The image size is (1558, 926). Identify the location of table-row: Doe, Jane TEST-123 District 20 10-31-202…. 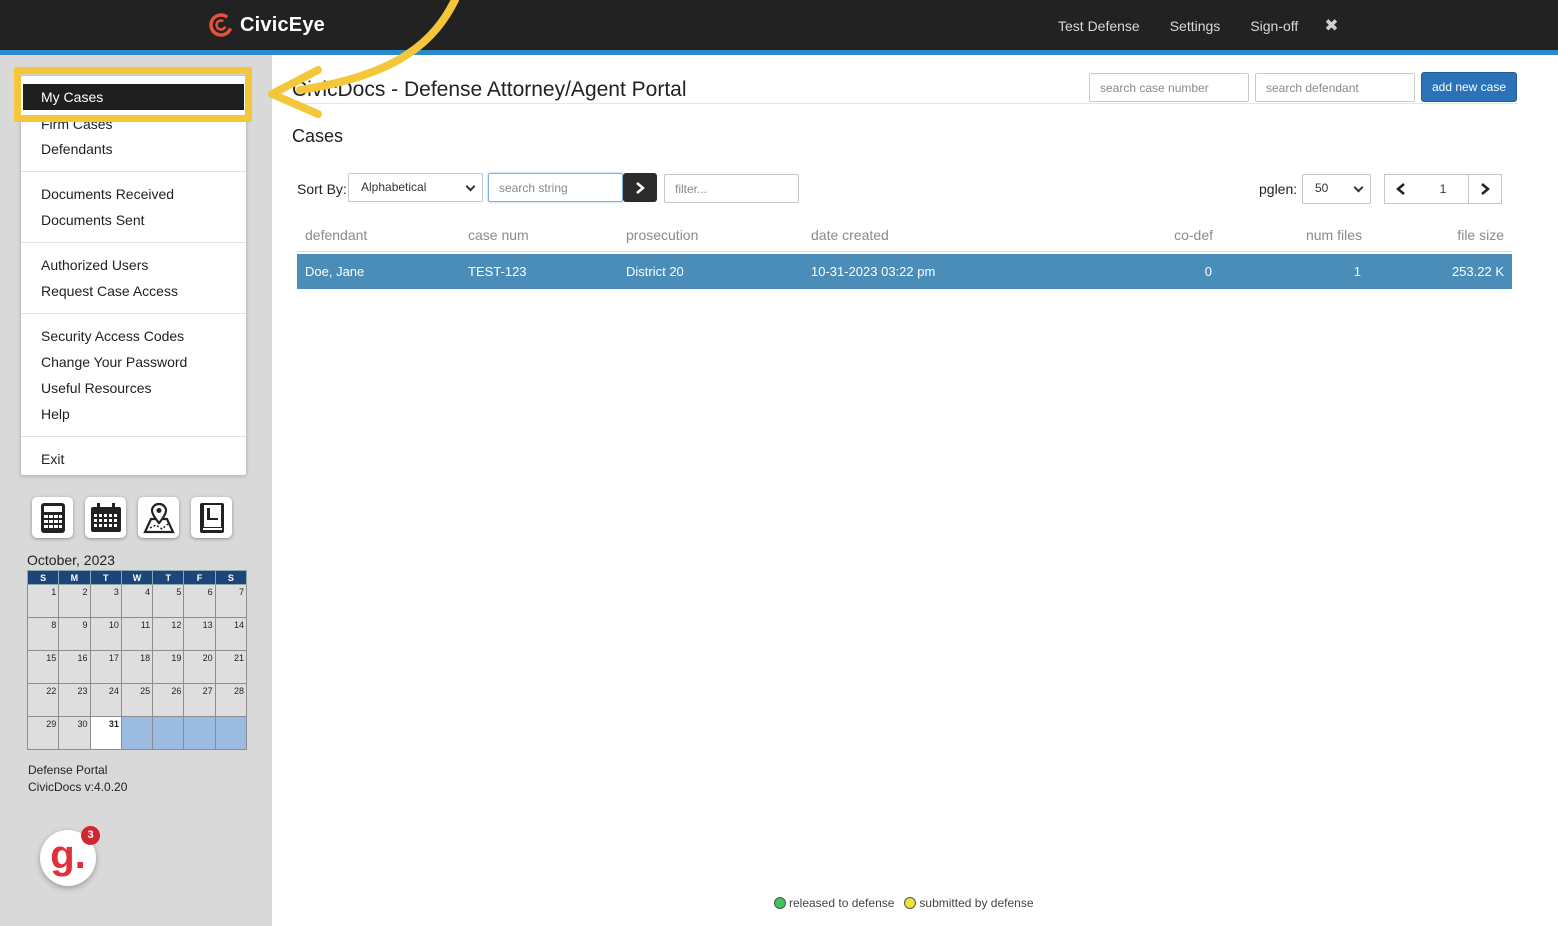
(904, 271).